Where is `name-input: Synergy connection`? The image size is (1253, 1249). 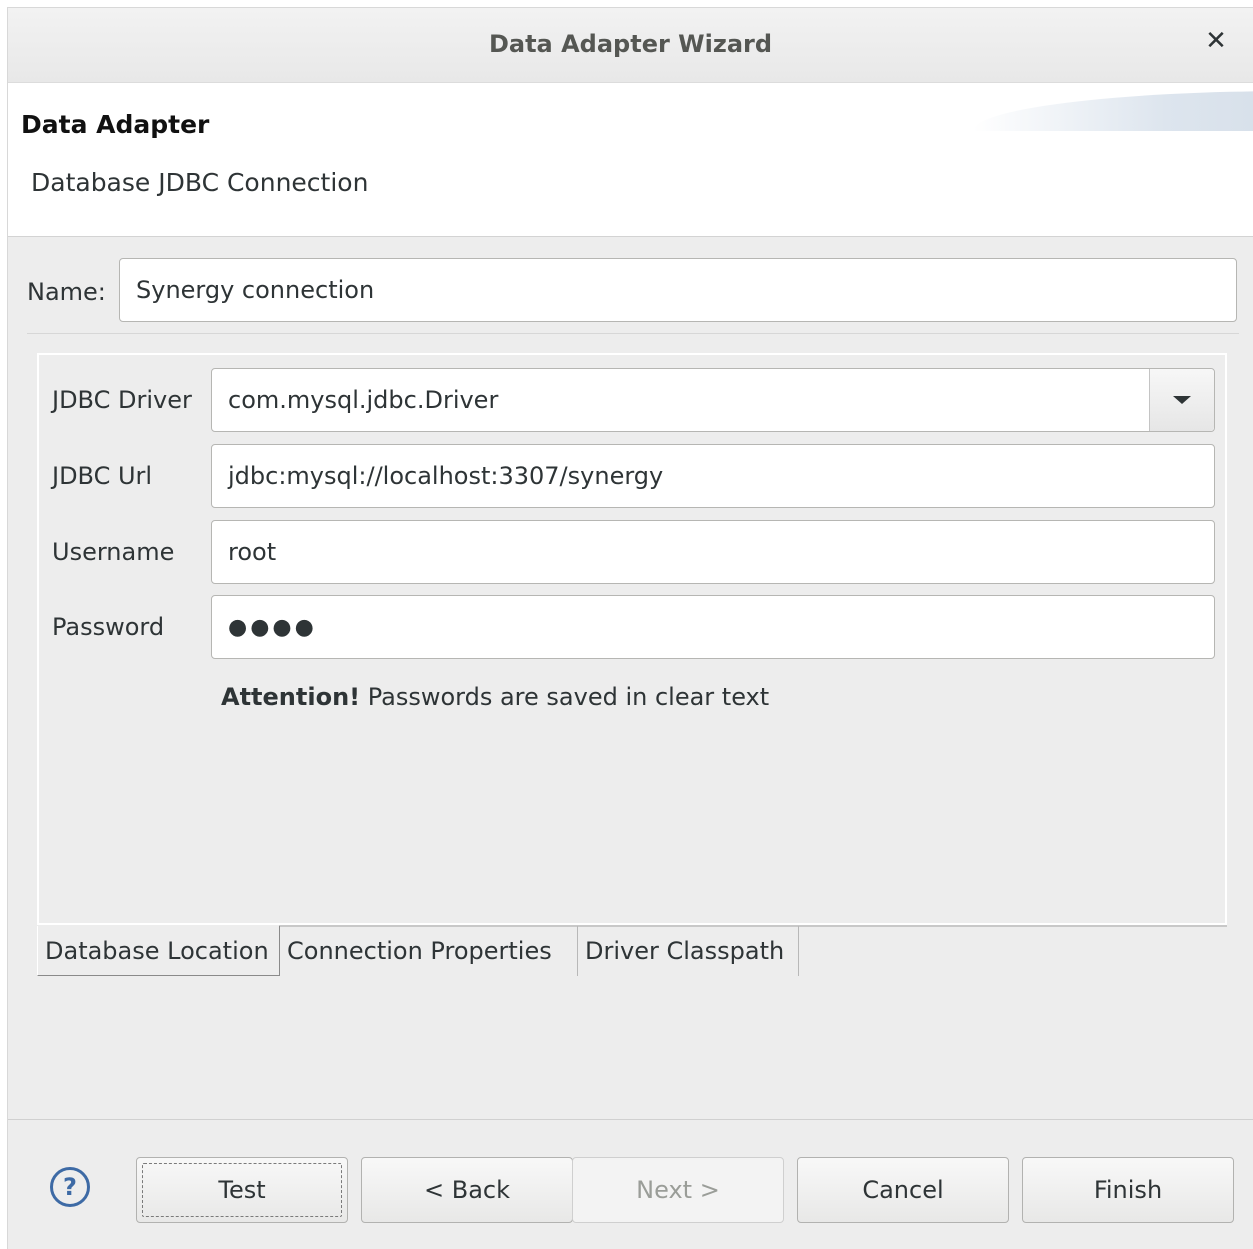
name-input: Synergy connection is located at coordinates (678, 290).